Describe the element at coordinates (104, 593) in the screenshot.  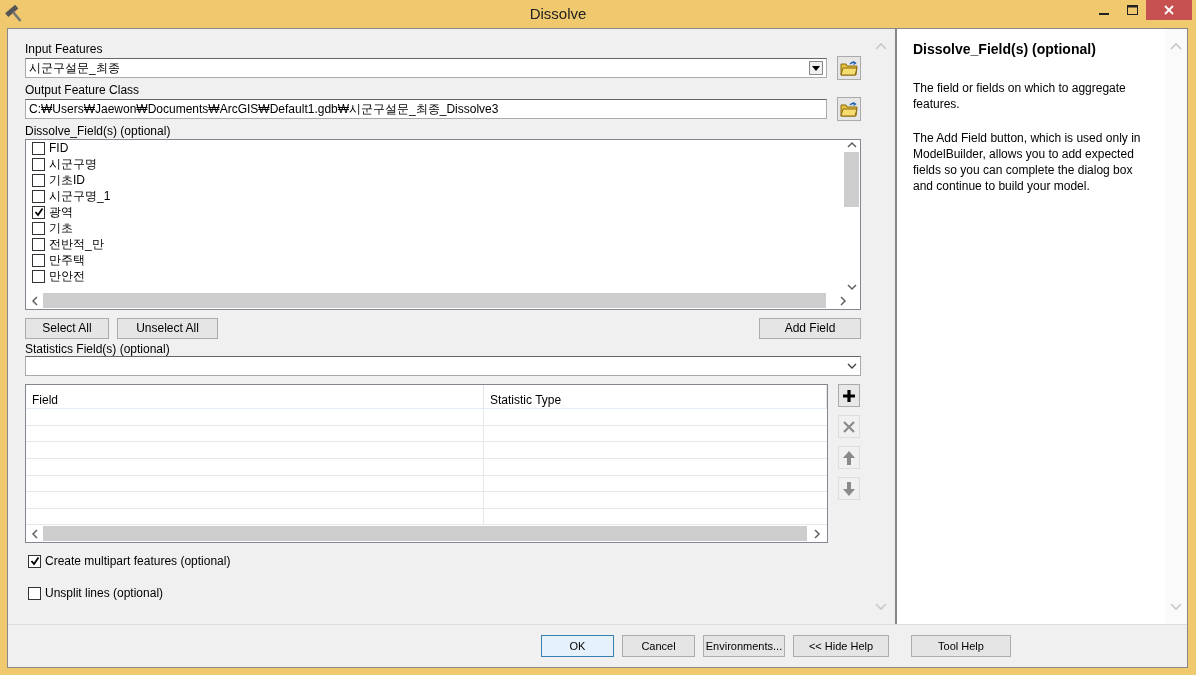
I see `option-label: Unsplit lines (optional)` at that location.